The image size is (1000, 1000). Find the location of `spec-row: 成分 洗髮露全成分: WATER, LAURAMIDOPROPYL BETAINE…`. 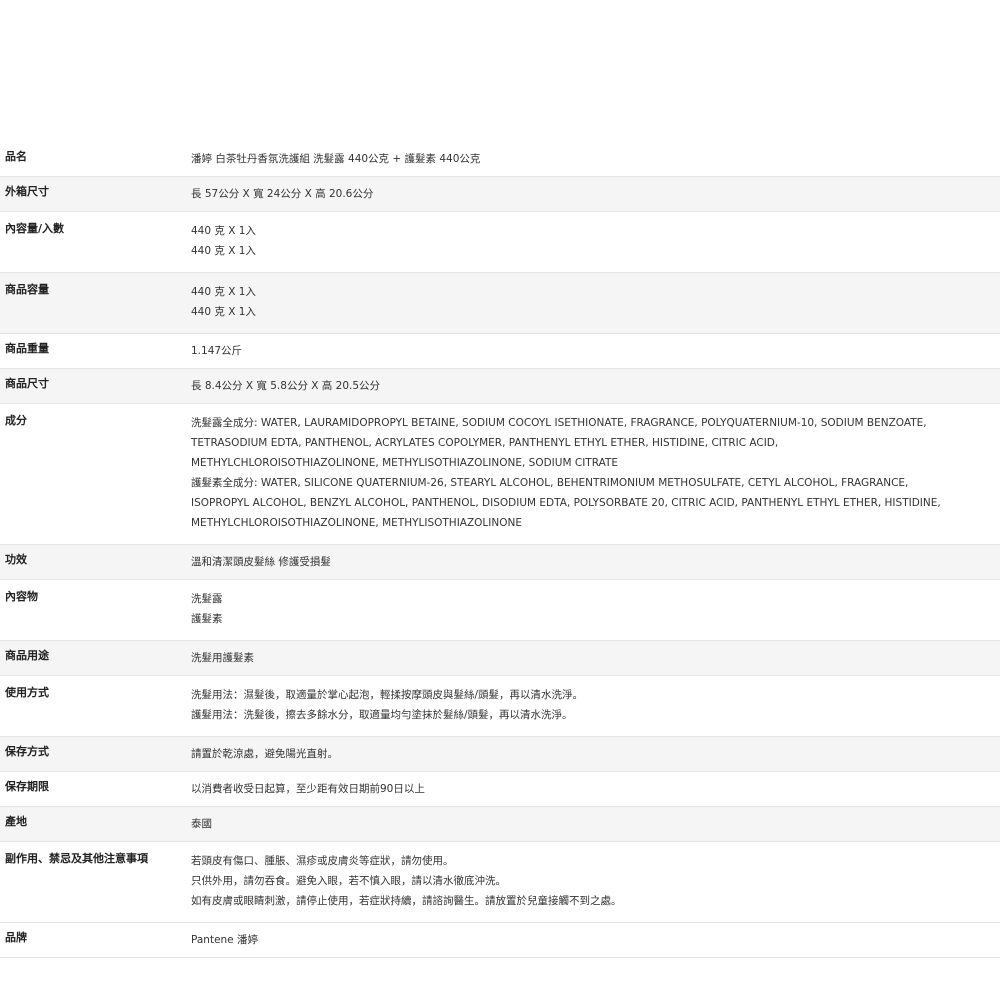

spec-row: 成分 洗髮露全成分: WATER, LAURAMIDOPROPYL BETAINE… is located at coordinates (500, 474).